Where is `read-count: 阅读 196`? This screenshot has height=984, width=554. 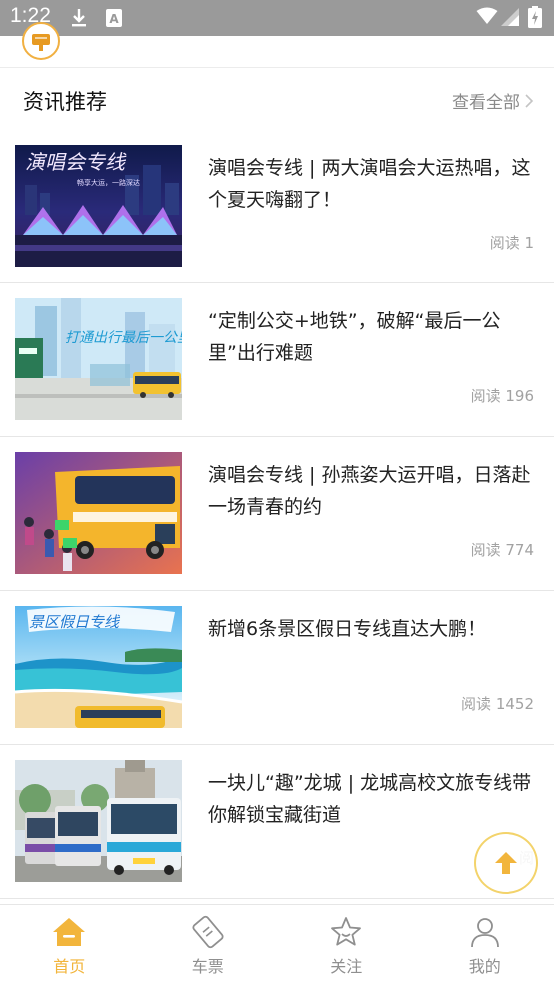
read-count: 阅读 196 is located at coordinates (502, 396).